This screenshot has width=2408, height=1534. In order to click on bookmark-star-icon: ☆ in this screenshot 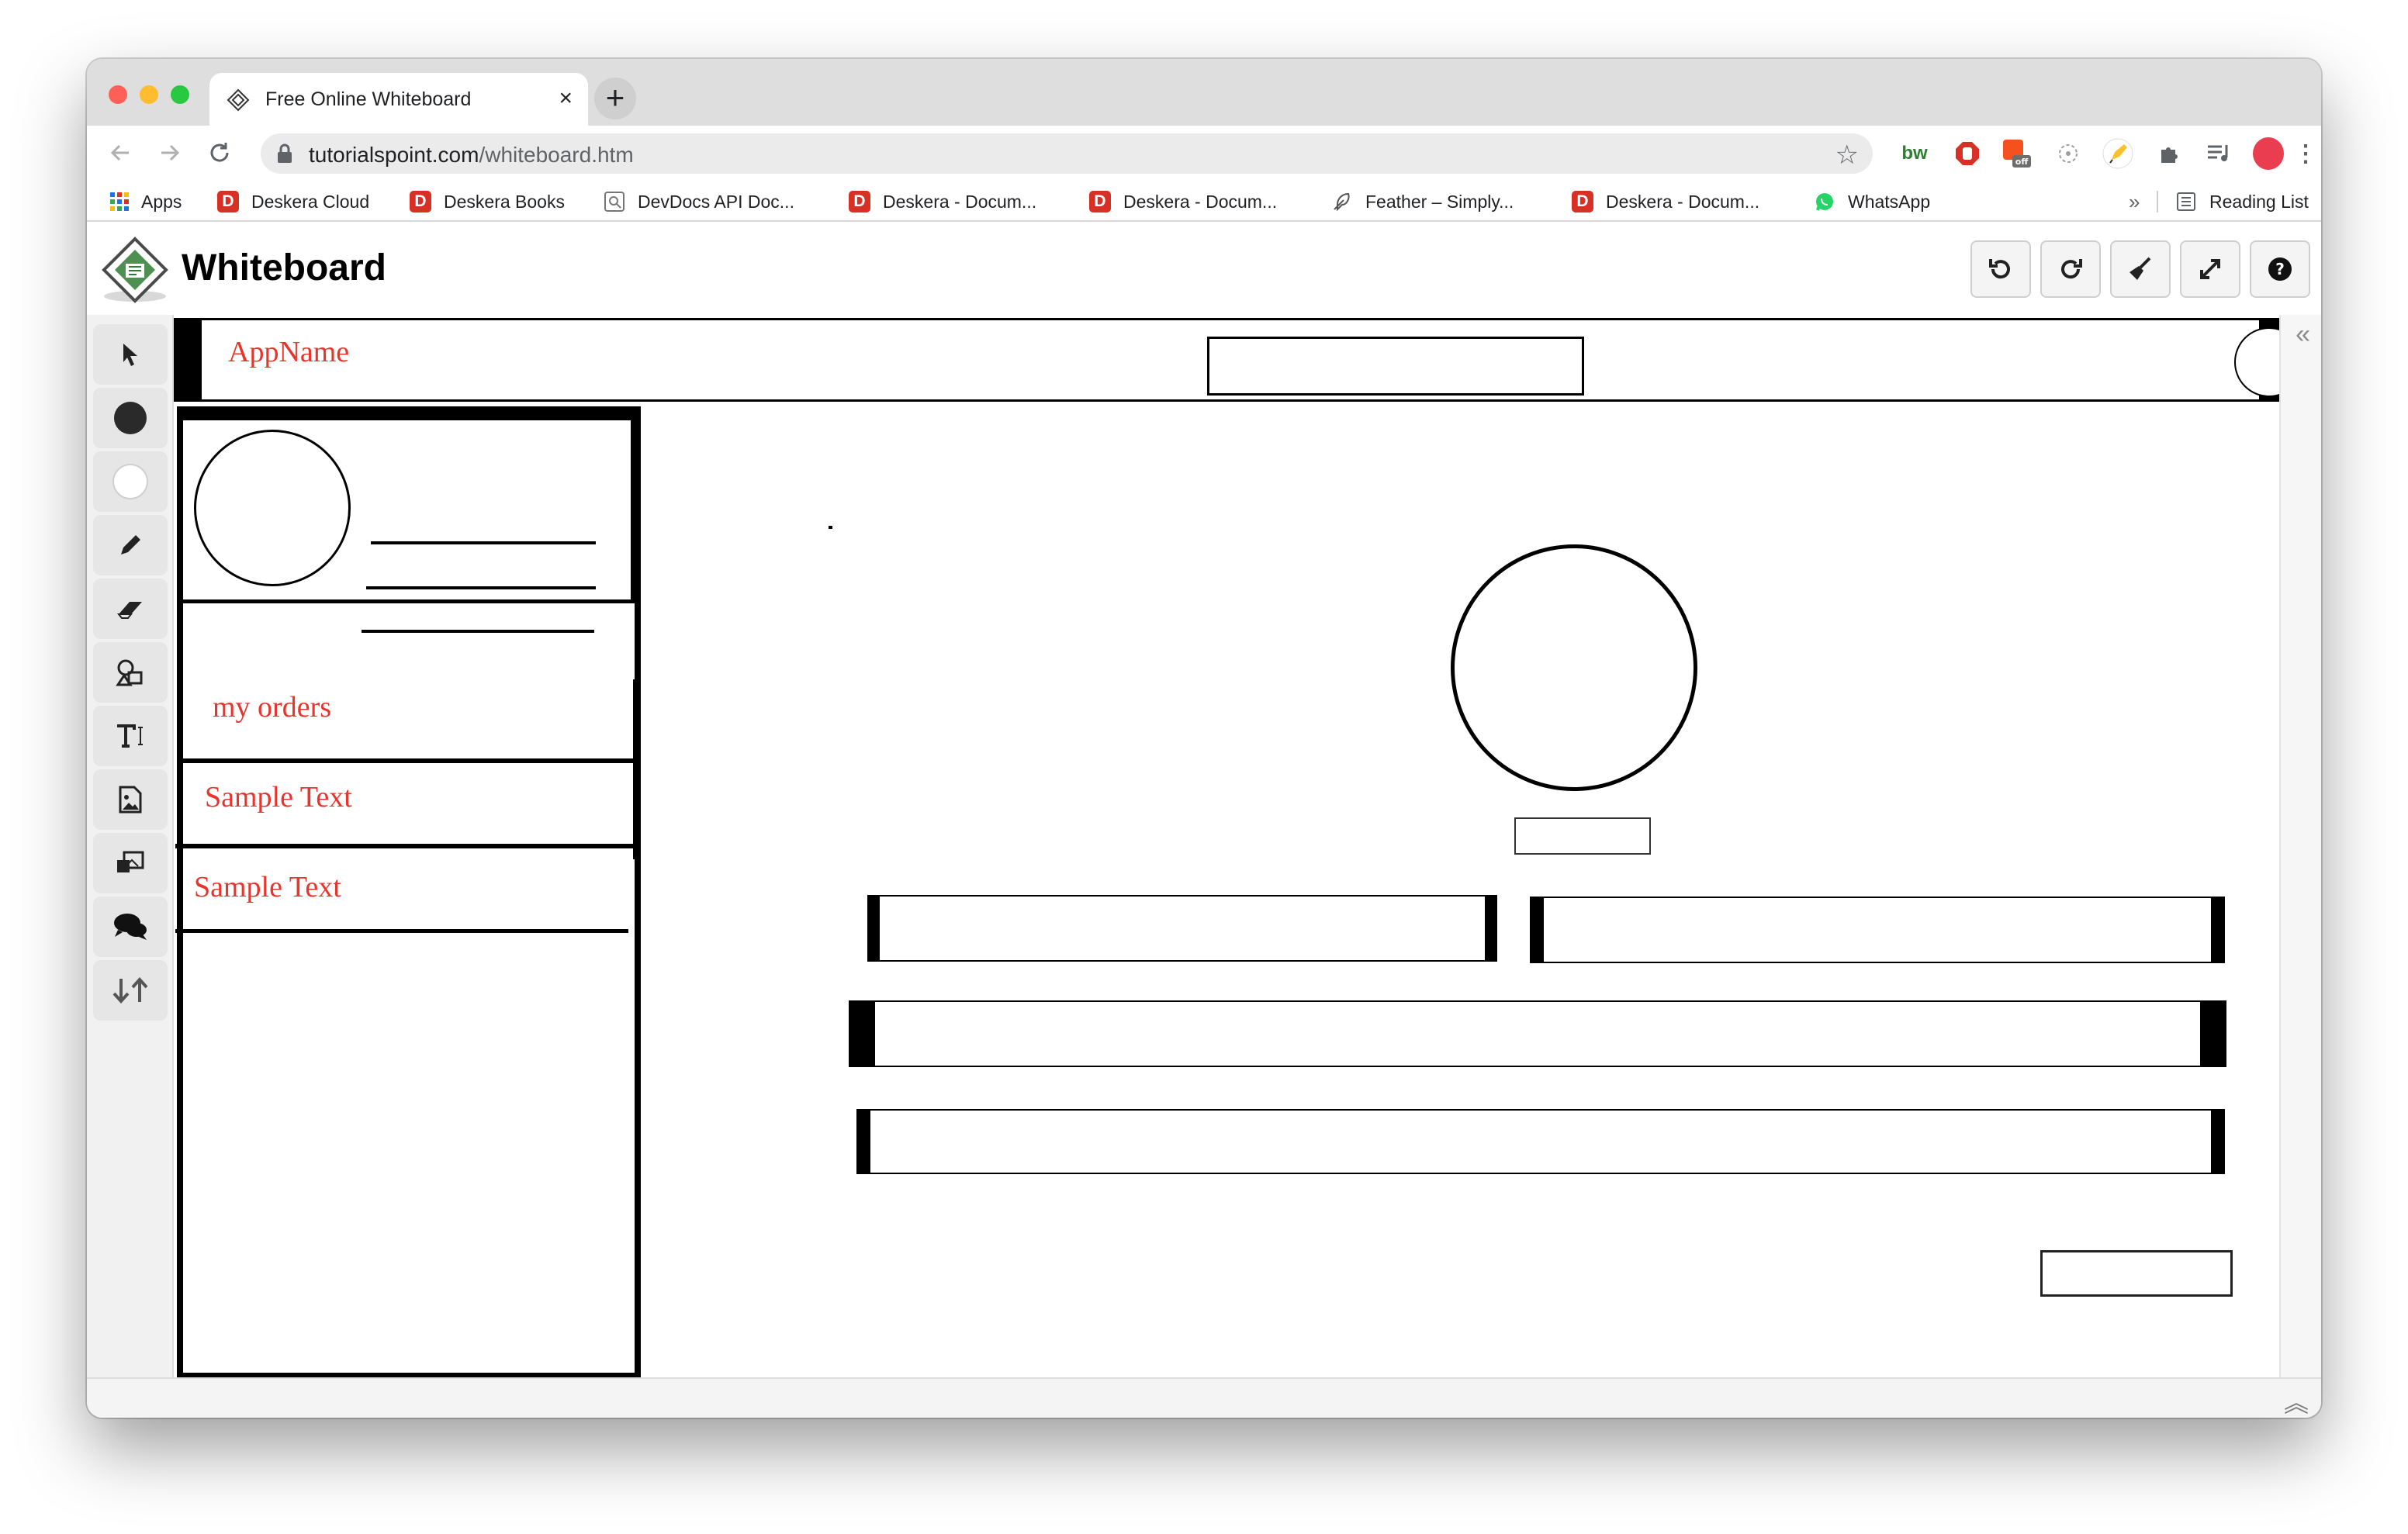, I will do `click(1847, 155)`.